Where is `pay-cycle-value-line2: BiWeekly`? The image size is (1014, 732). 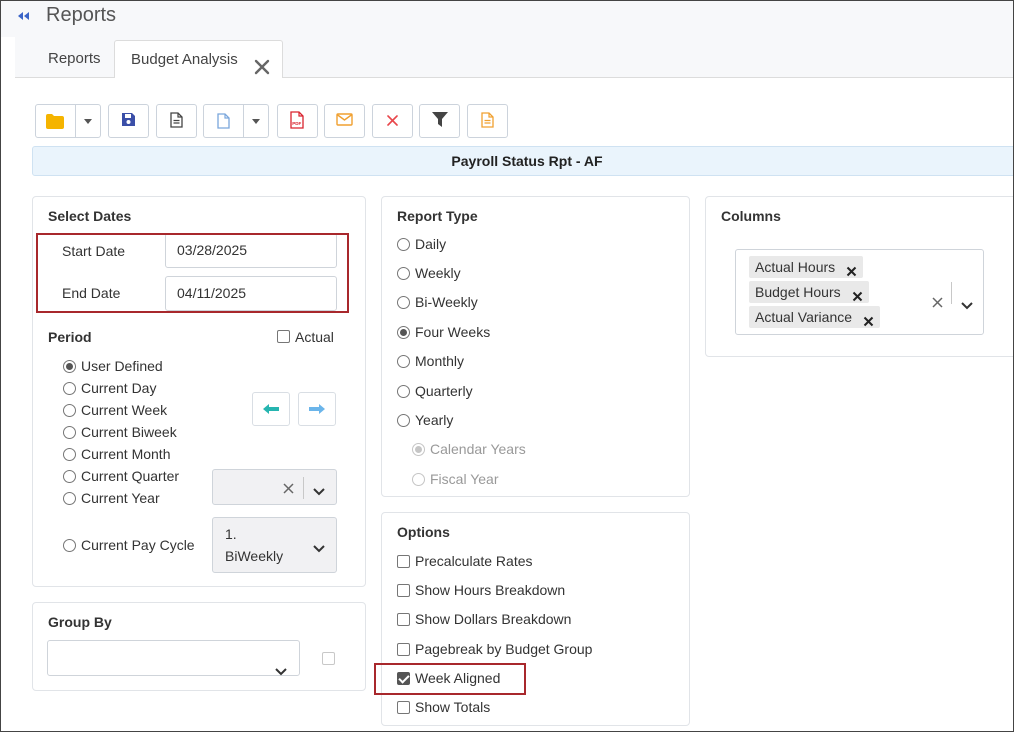 pay-cycle-value-line2: BiWeekly is located at coordinates (254, 556).